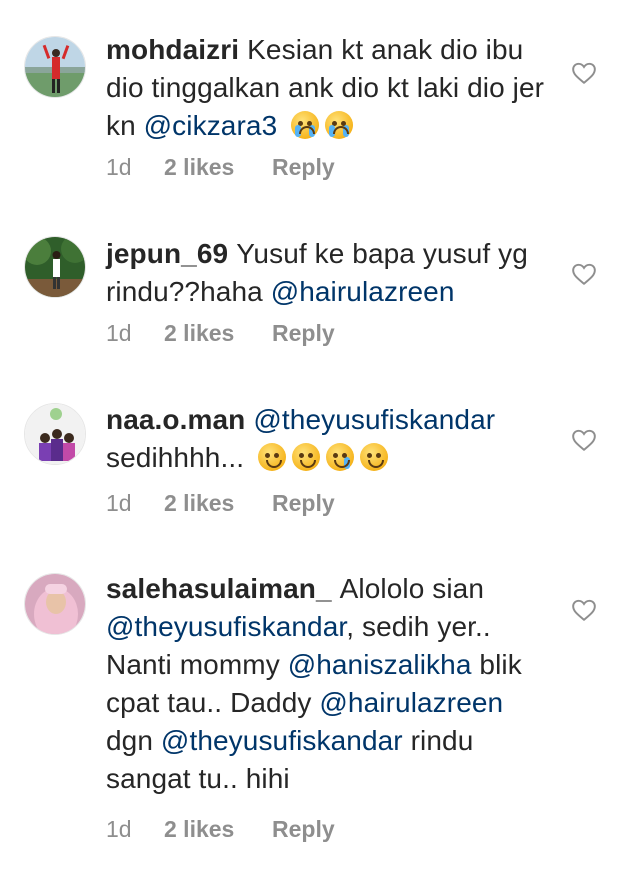 The height and width of the screenshot is (875, 640). I want to click on sad-tear-face-icon, so click(339, 457).